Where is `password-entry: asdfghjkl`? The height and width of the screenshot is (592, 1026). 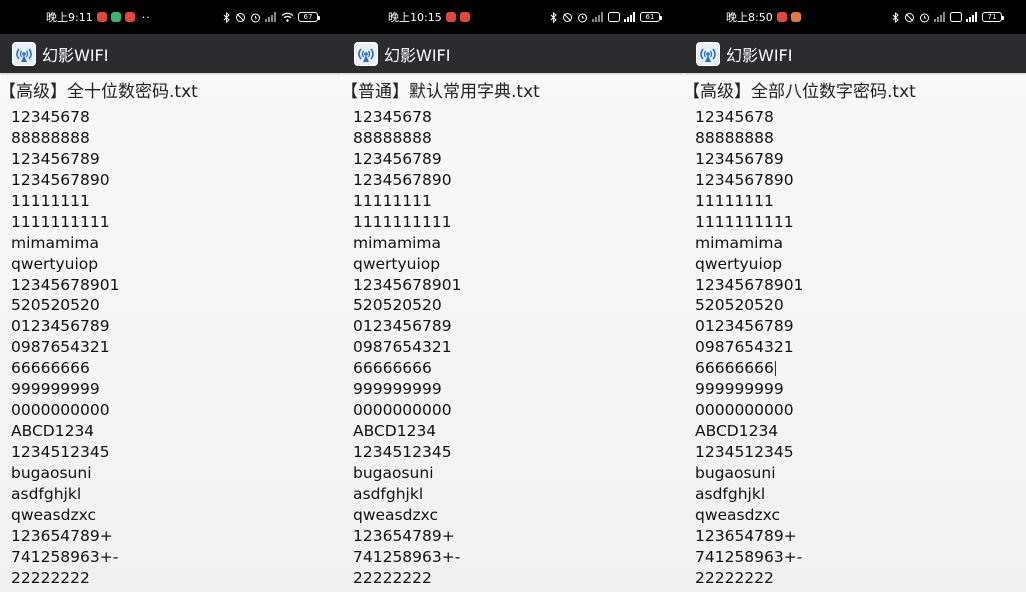 password-entry: asdfghjkl is located at coordinates (176, 494).